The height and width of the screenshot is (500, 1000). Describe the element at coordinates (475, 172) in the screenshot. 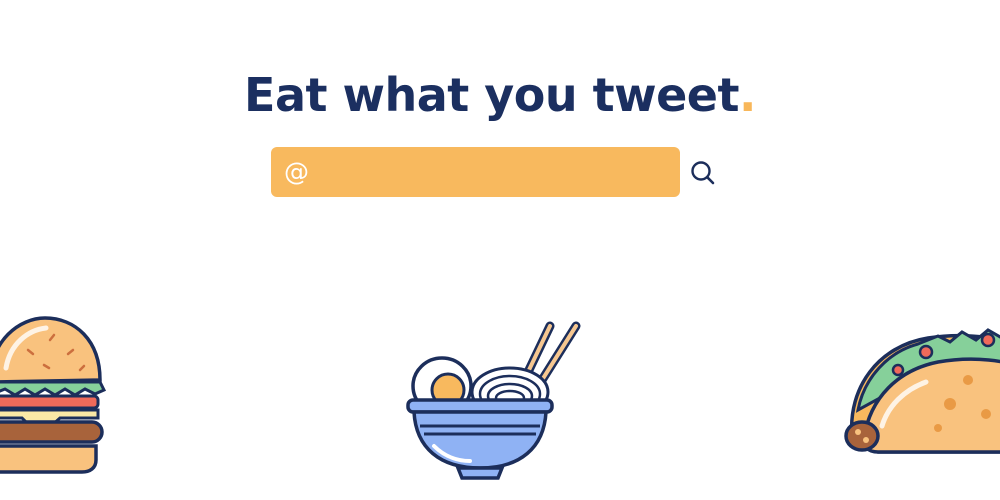

I see `twitter-handle-input` at that location.